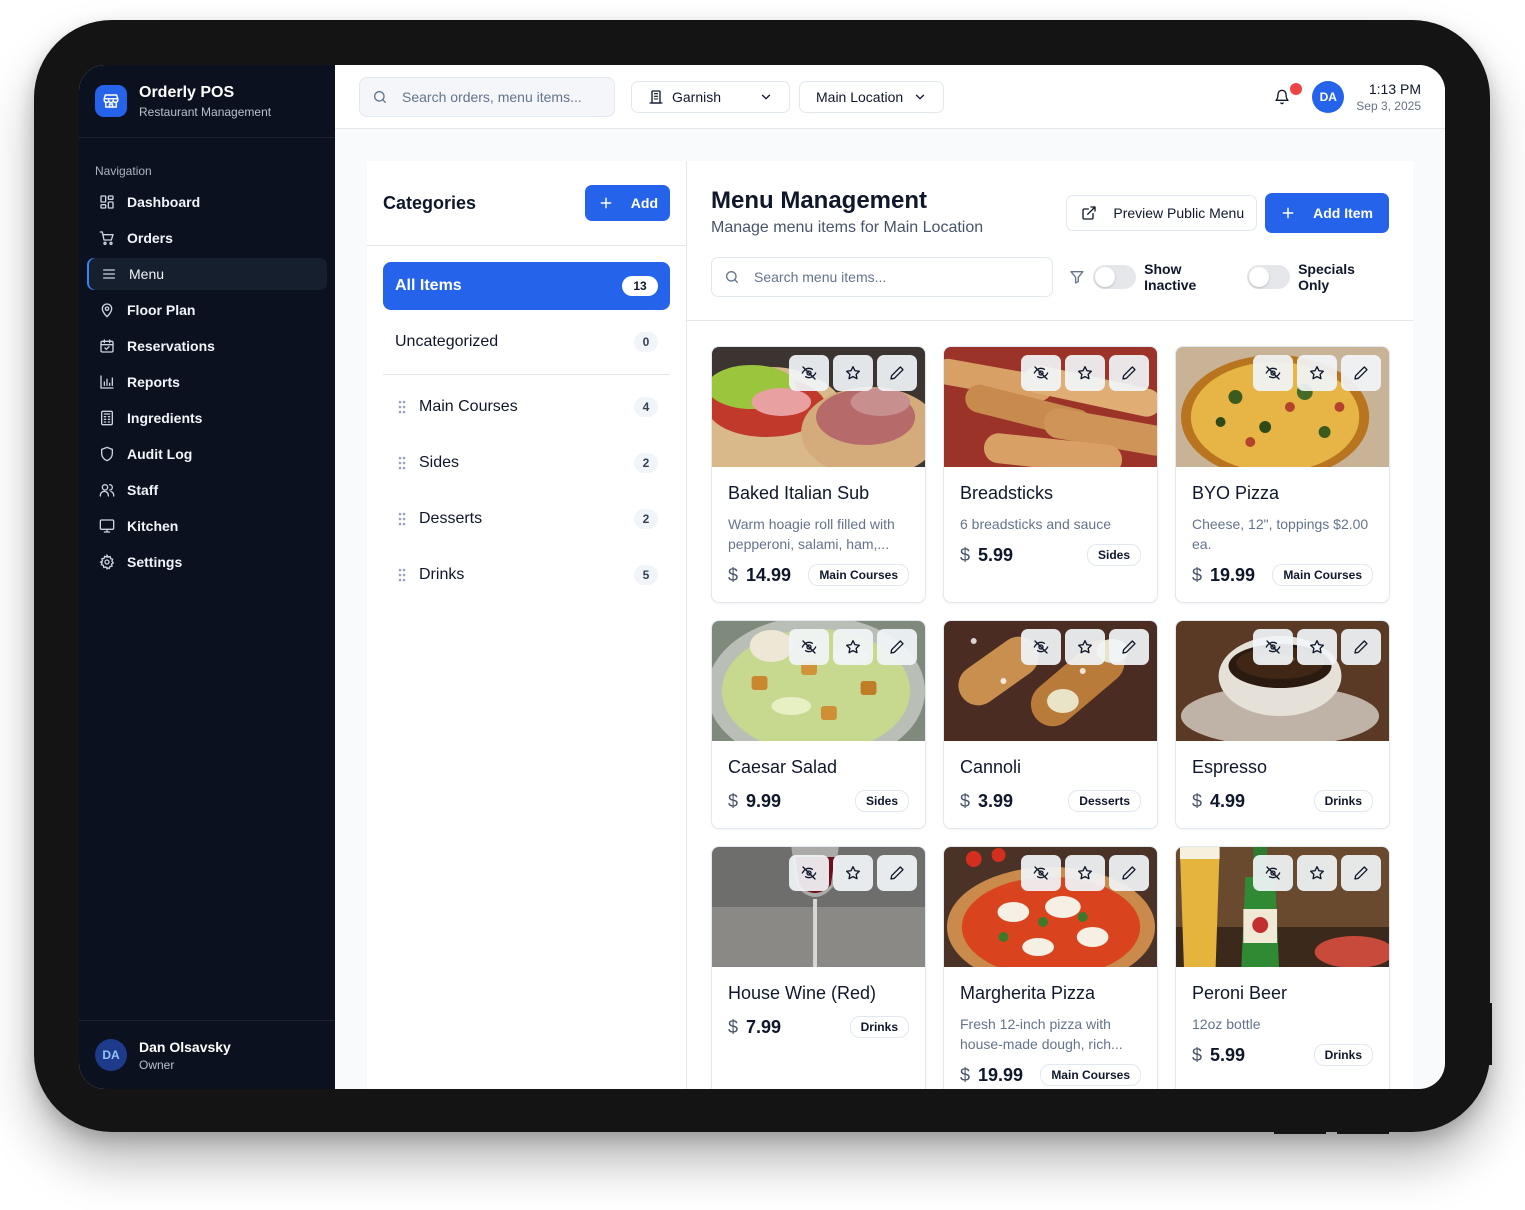  Describe the element at coordinates (1223, 575) in the screenshot. I see `item-price: $19.99` at that location.